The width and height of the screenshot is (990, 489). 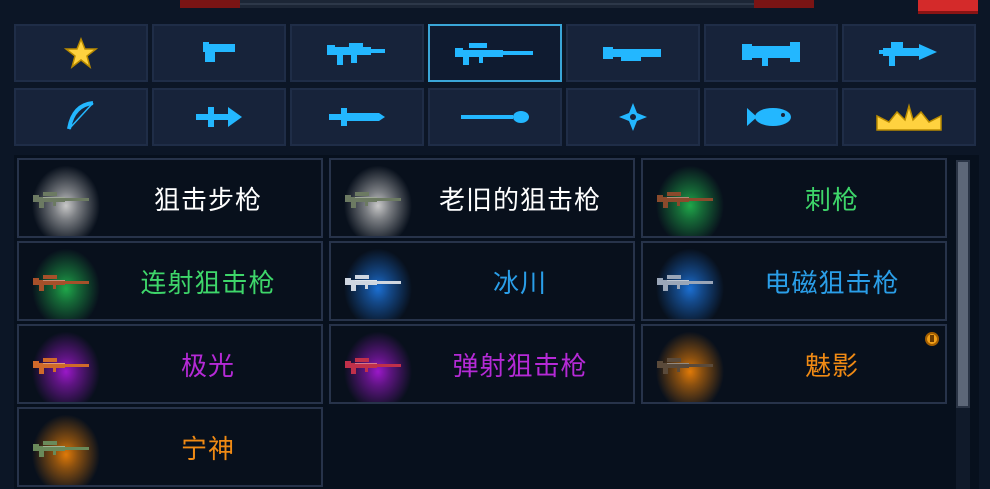 I want to click on pistol-icon, so click(x=219, y=52).